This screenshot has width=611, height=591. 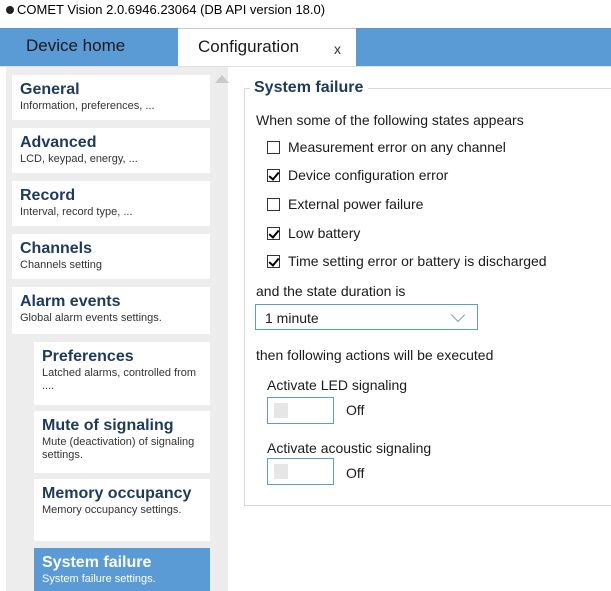 What do you see at coordinates (397, 147) in the screenshot?
I see `checkbox-label: Measurement error on any channel` at bounding box center [397, 147].